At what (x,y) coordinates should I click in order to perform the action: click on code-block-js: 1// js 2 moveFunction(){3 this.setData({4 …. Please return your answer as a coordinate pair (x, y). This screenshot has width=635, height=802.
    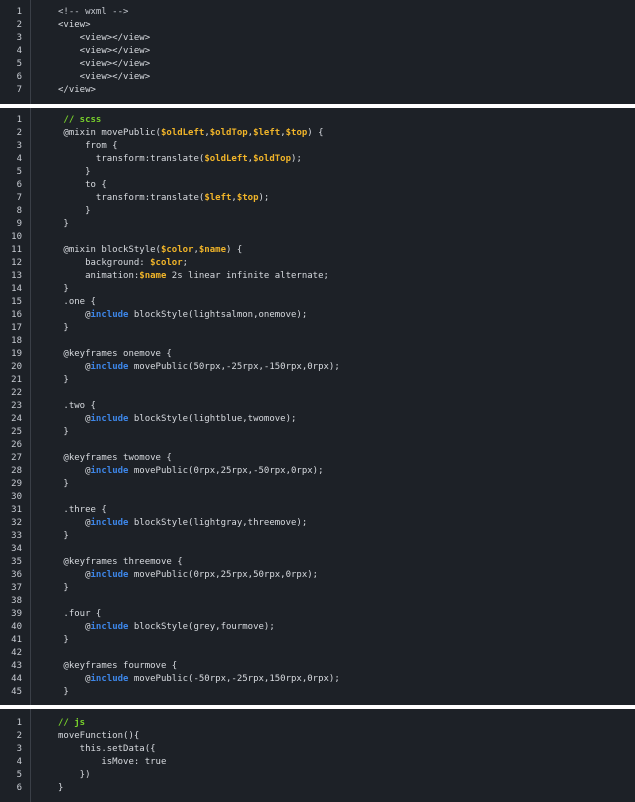
    Looking at the image, I should click on (317, 755).